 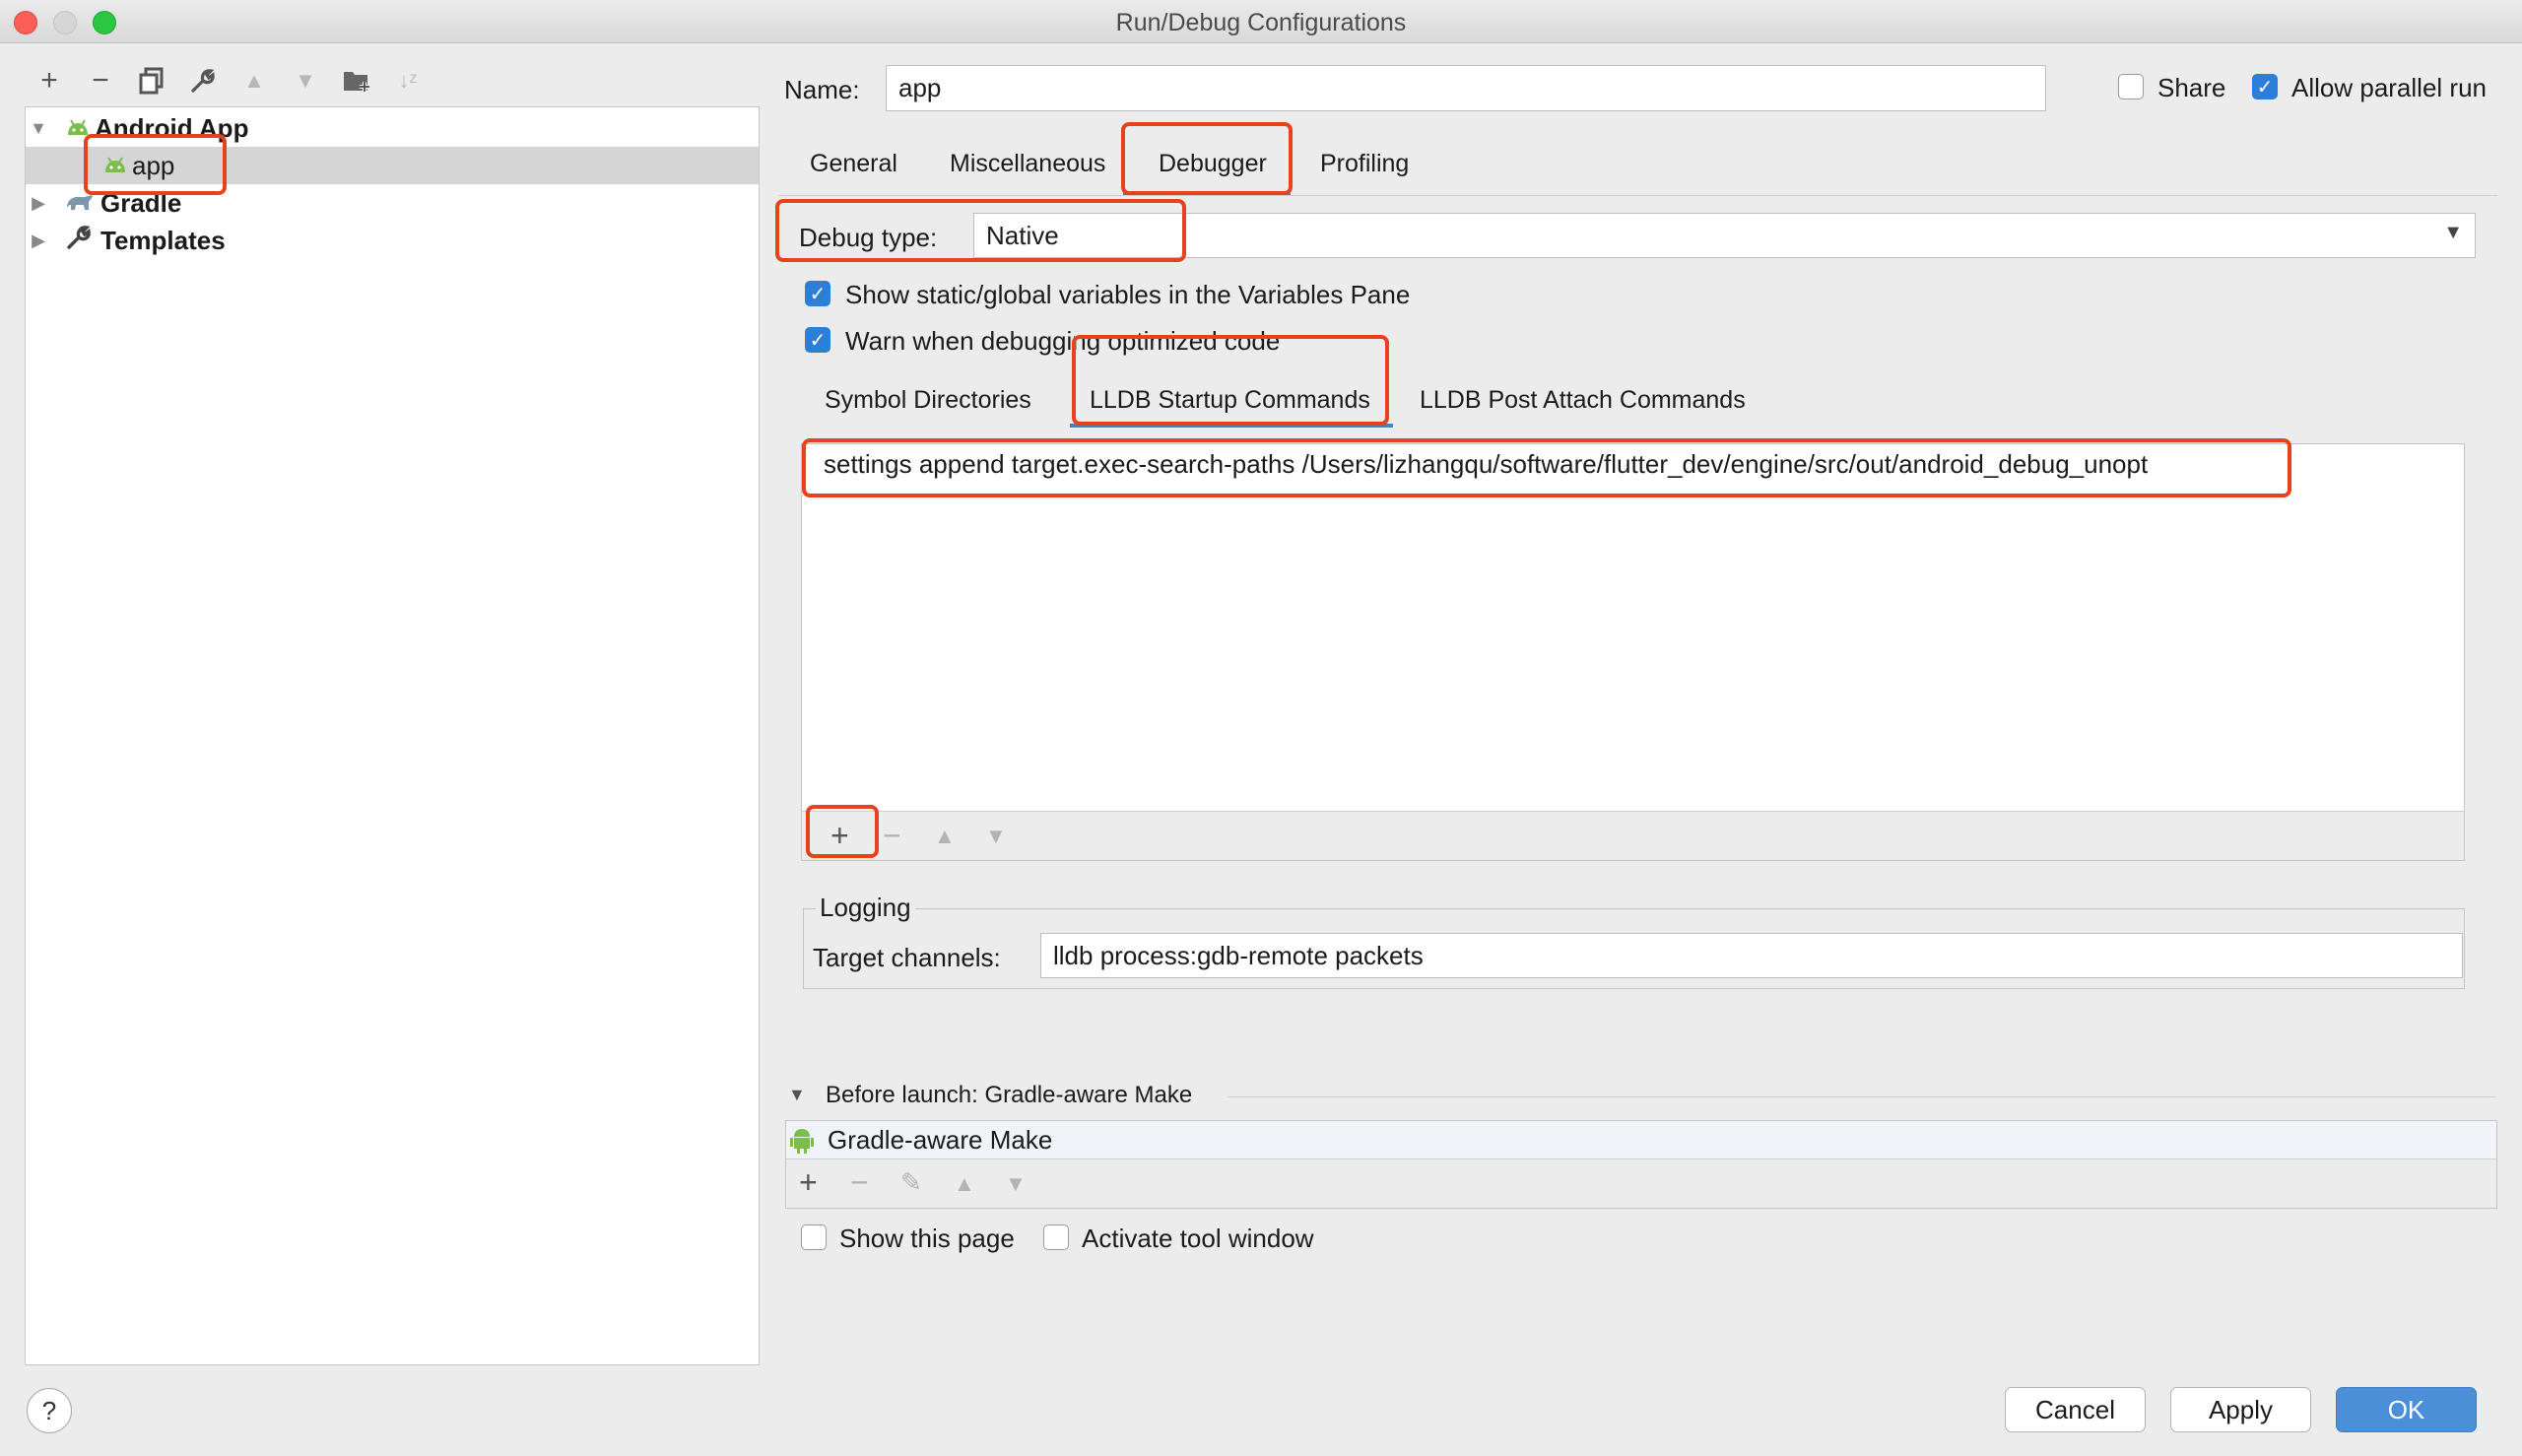 What do you see at coordinates (151, 80) in the screenshot?
I see `copy-icon` at bounding box center [151, 80].